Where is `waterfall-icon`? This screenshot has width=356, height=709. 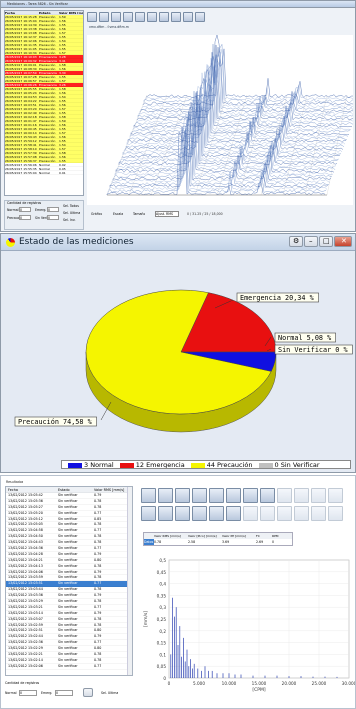 waterfall-icon is located at coordinates (104, 17).